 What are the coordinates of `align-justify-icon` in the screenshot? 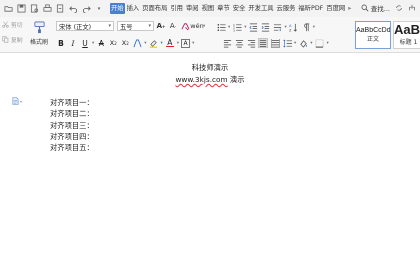 It's located at (263, 43).